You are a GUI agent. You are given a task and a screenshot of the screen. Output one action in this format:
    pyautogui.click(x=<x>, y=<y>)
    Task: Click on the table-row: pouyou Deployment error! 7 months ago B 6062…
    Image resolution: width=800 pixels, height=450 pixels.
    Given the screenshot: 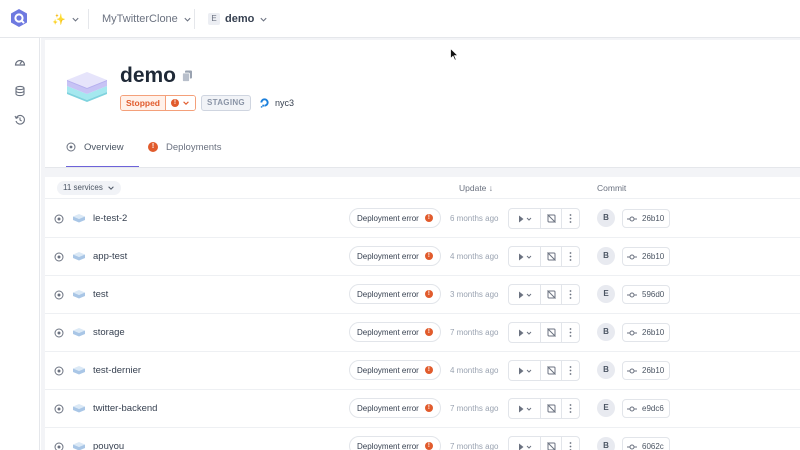 What is the action you would take?
    pyautogui.click(x=422, y=439)
    